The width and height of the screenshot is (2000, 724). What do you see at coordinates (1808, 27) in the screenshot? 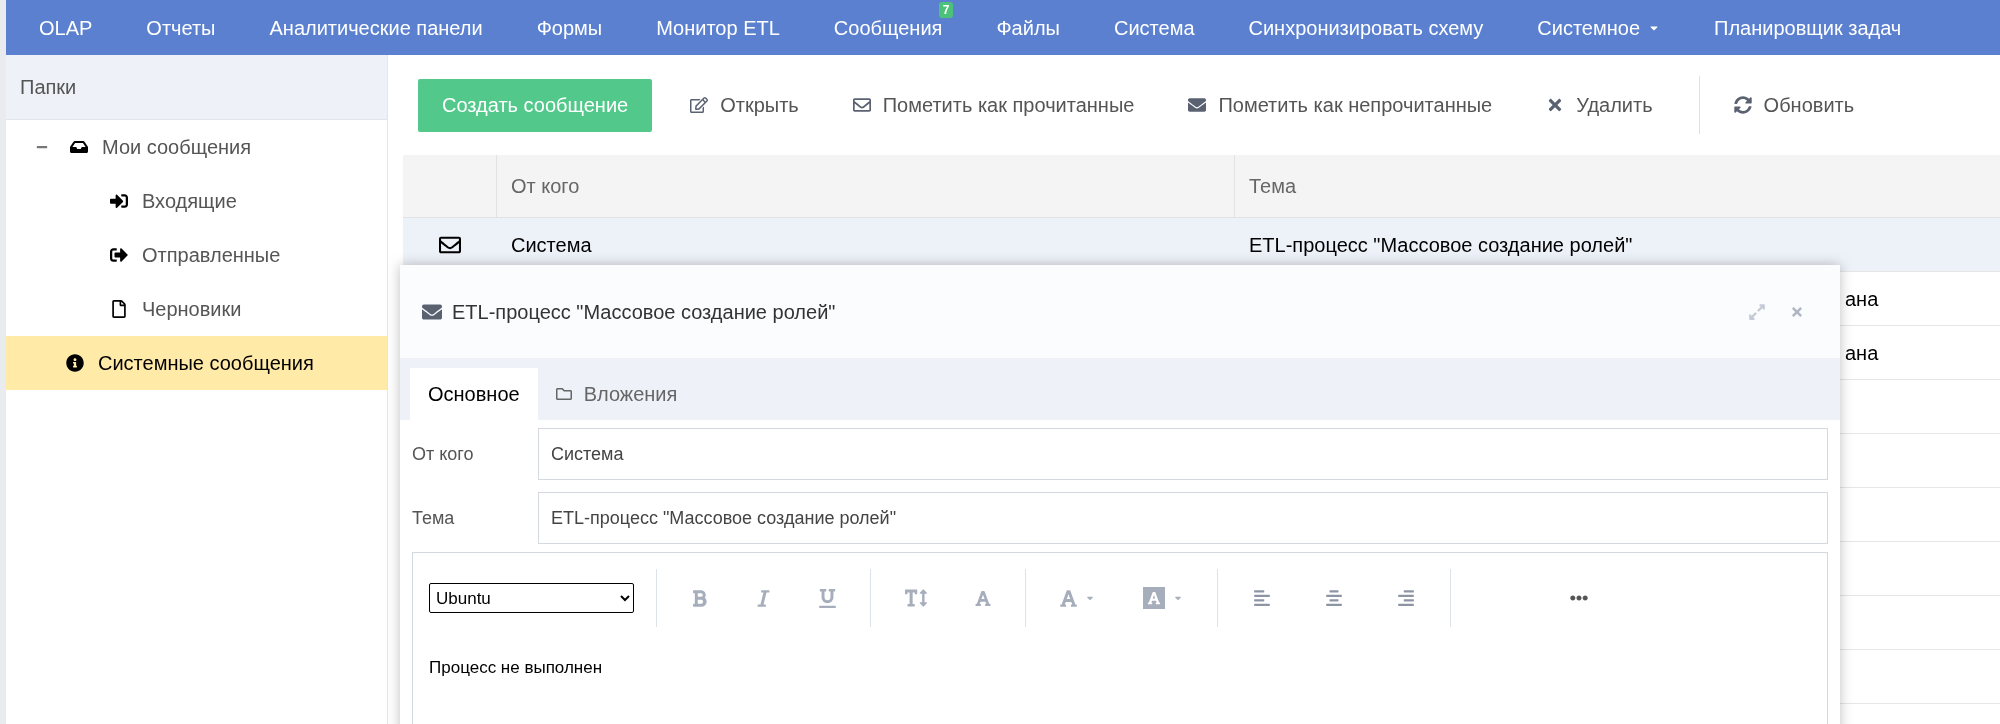
I see `nav-link: Планировщик задач` at bounding box center [1808, 27].